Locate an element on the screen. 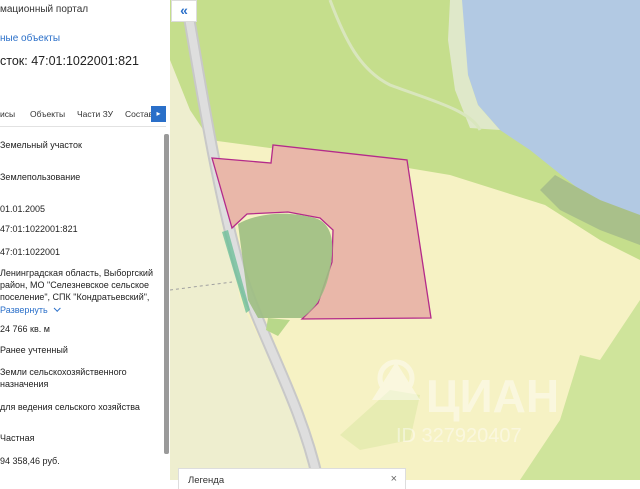  watermark-text: ЦИАН is located at coordinates (492, 396).